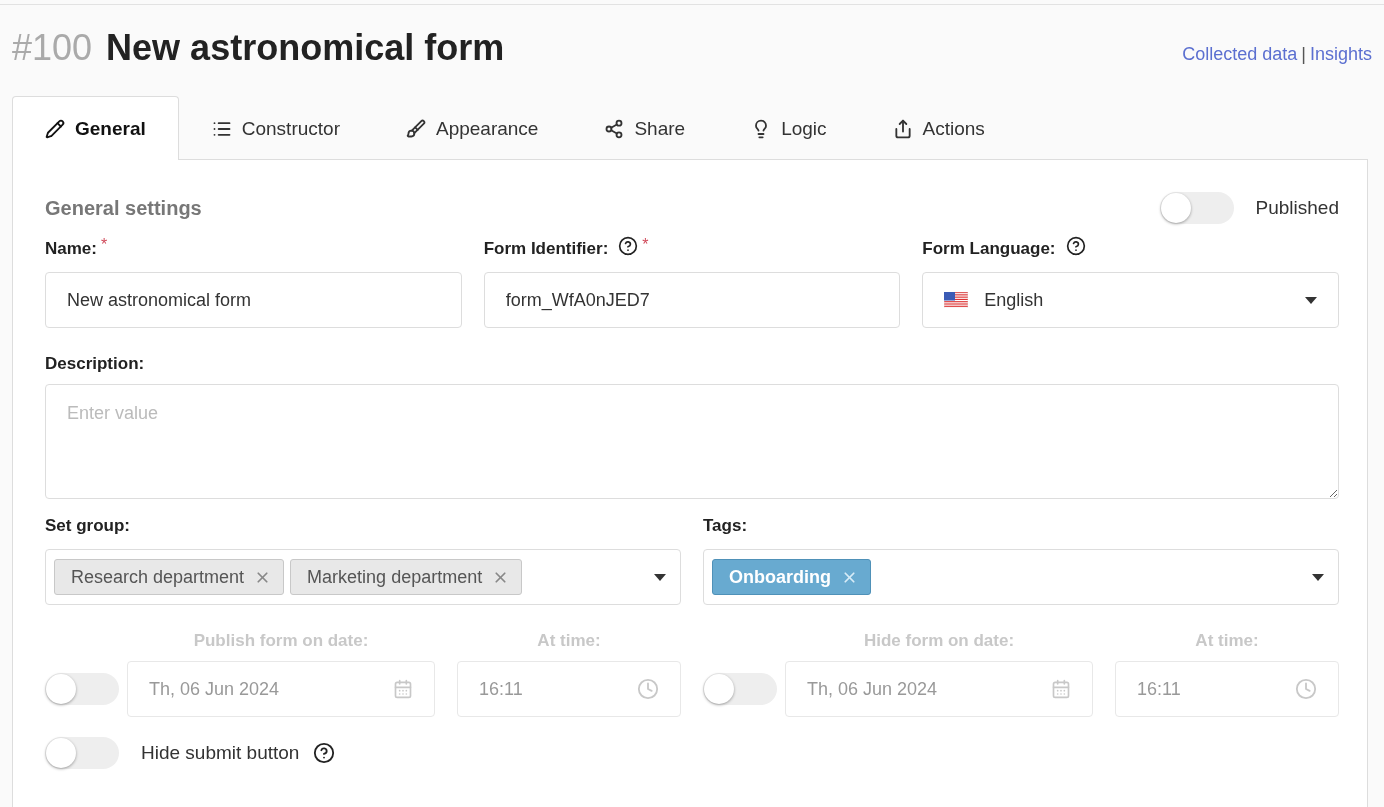 This screenshot has width=1384, height=807. Describe the element at coordinates (1297, 208) in the screenshot. I see `toggle-label: Published` at that location.